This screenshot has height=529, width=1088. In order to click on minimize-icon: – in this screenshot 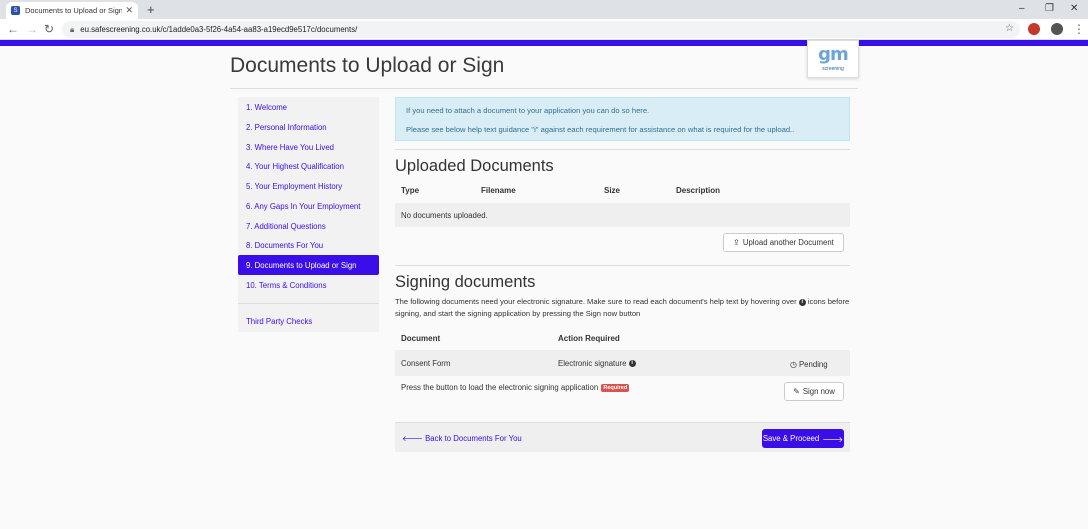, I will do `click(1022, 8)`.